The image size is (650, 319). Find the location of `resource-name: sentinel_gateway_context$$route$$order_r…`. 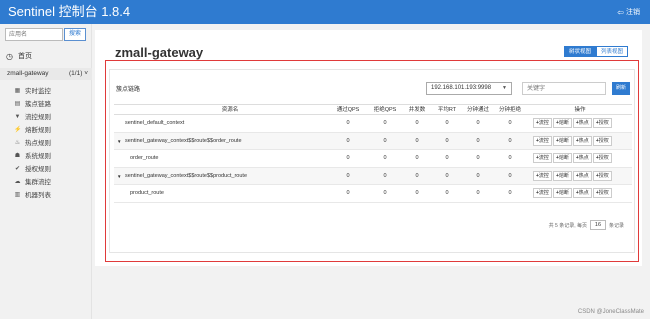

resource-name: sentinel_gateway_context$$route$$order_r… is located at coordinates (183, 140).